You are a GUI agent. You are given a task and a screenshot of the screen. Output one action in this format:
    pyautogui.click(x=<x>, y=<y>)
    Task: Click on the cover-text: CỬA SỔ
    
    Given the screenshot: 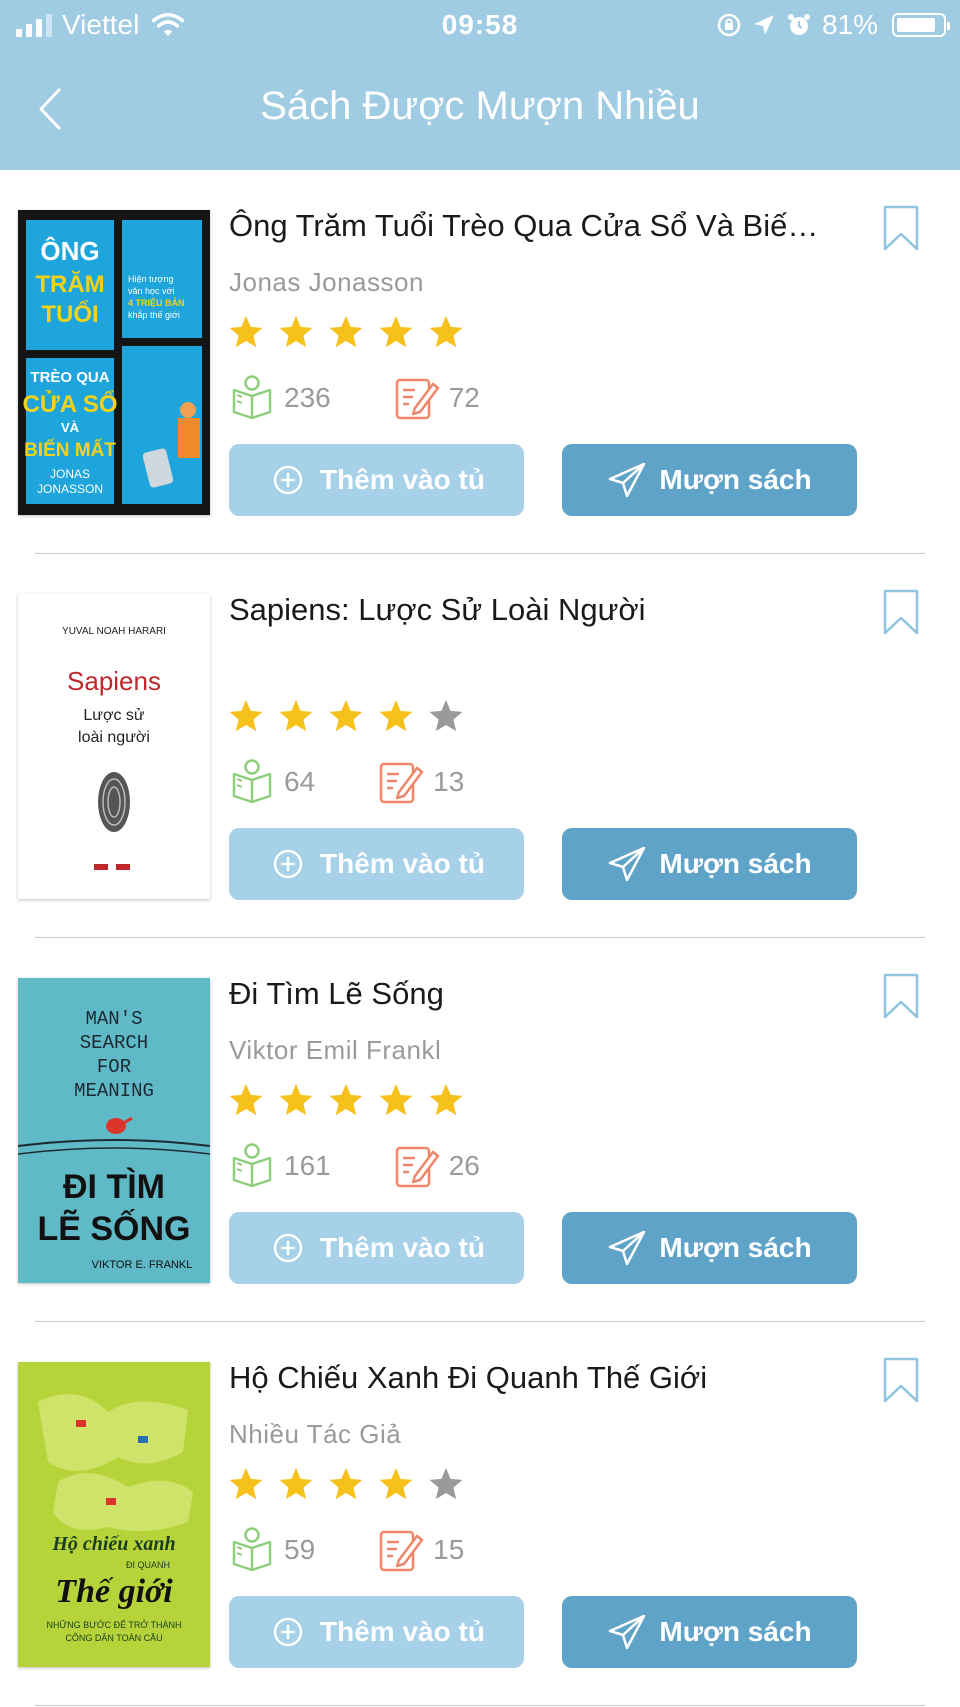 What is the action you would take?
    pyautogui.click(x=69, y=403)
    